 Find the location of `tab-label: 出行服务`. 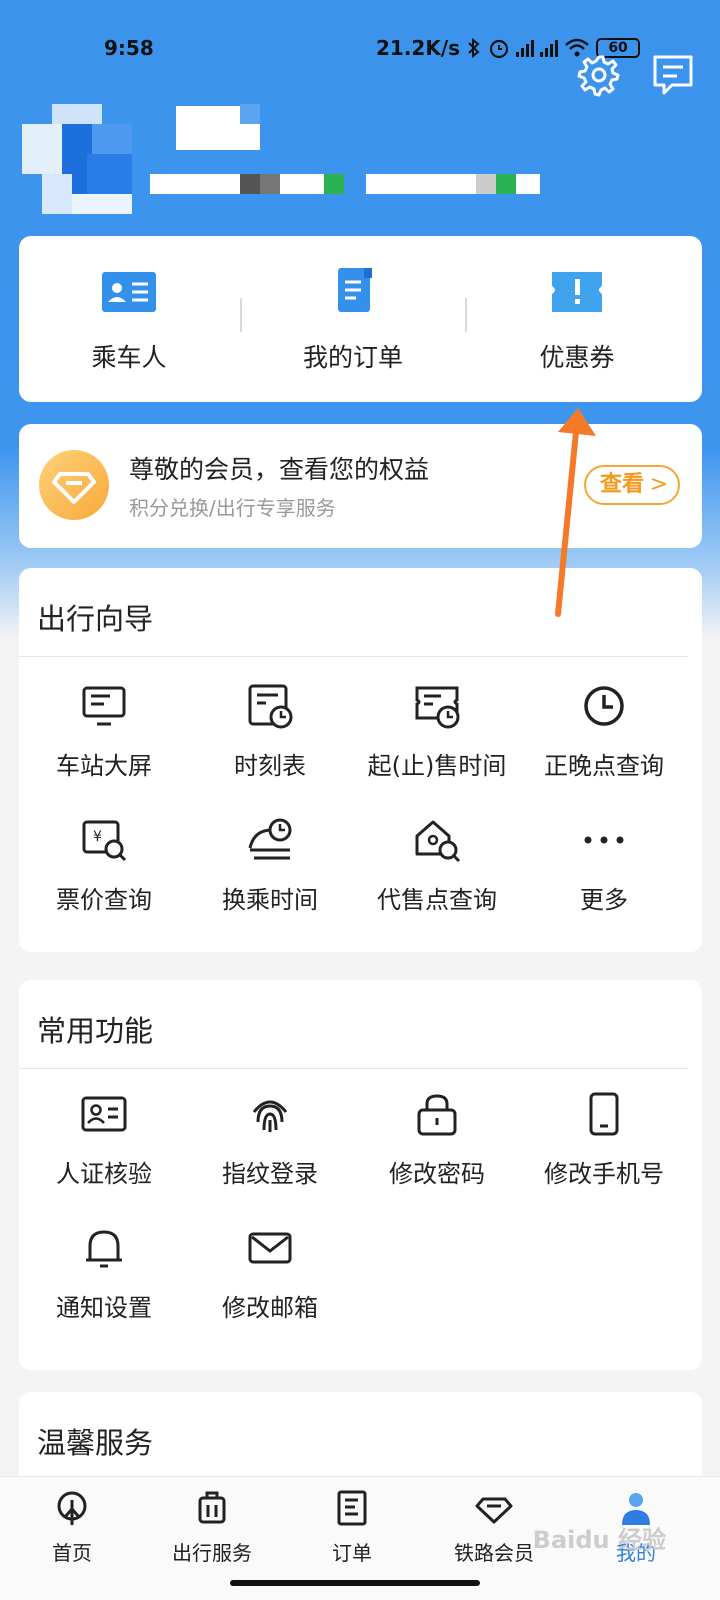

tab-label: 出行服务 is located at coordinates (212, 1553).